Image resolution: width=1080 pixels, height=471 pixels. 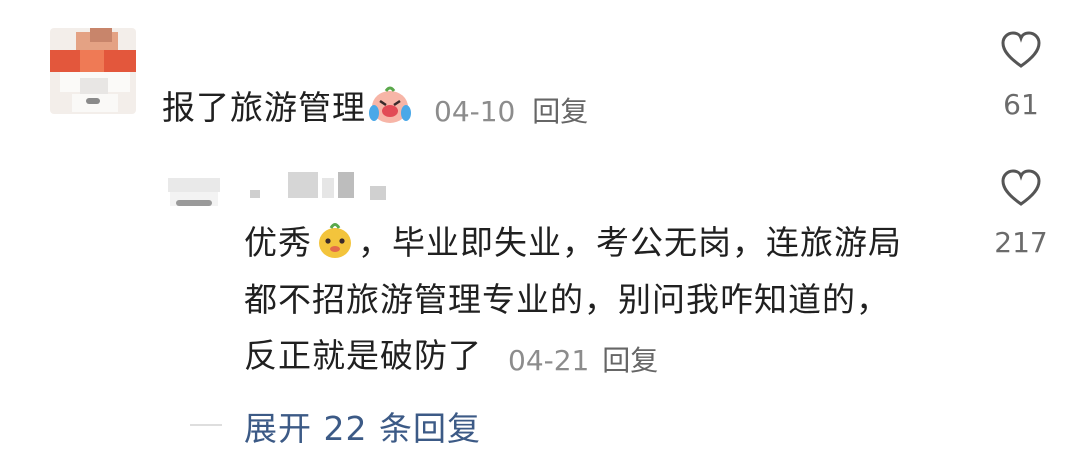 What do you see at coordinates (1021, 242) in the screenshot?
I see `reply-like-count: 217` at bounding box center [1021, 242].